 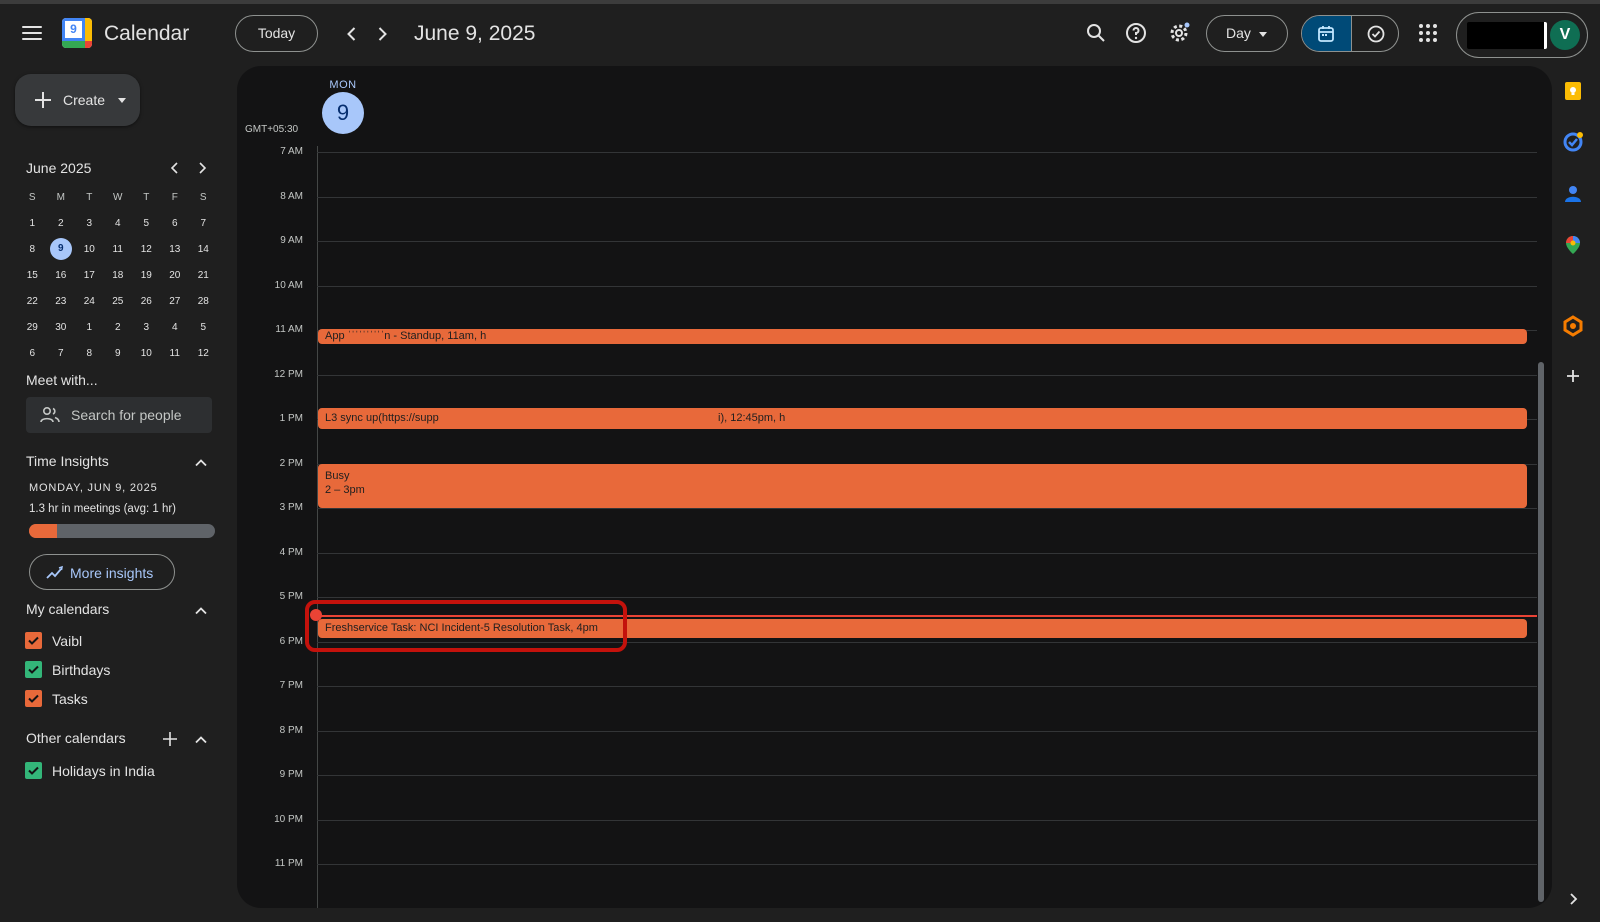 What do you see at coordinates (89, 275) in the screenshot?
I see `mini-calendar-day: 17` at bounding box center [89, 275].